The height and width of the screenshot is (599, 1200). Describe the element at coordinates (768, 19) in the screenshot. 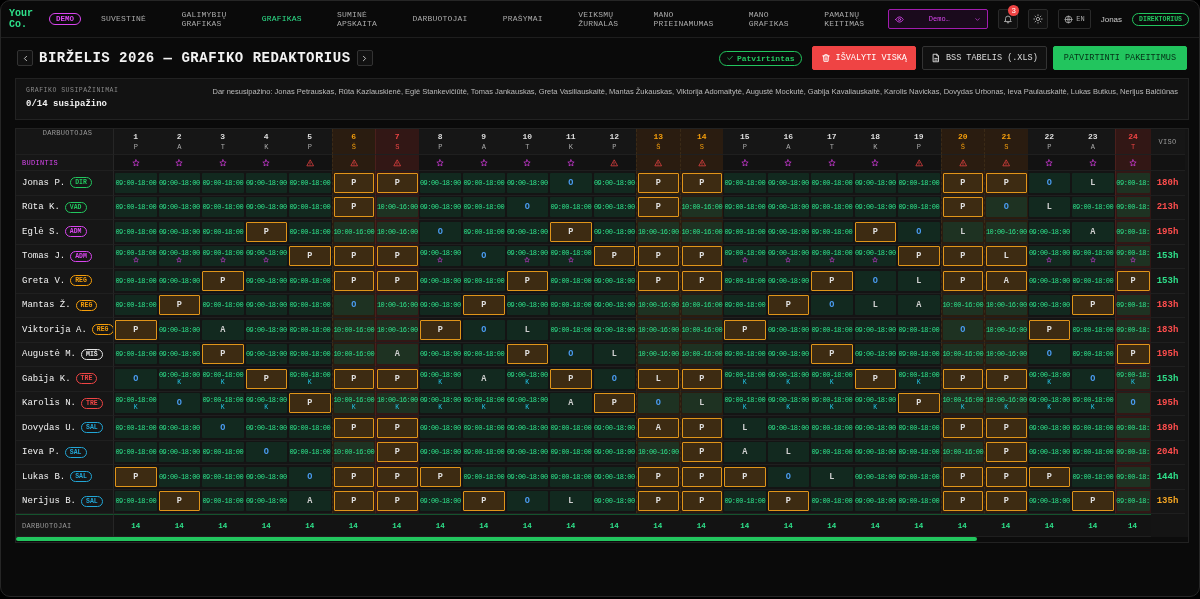

I see `nav-tab: MANO GRAFIKAS` at that location.